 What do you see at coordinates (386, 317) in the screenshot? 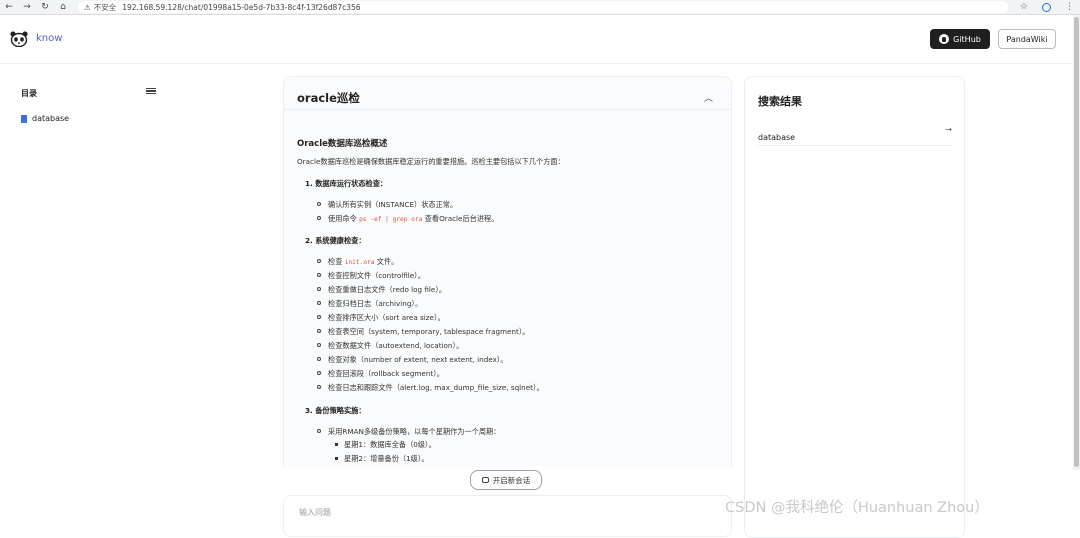
I see `list-item: 检查排序区大小（sort area size）。` at bounding box center [386, 317].